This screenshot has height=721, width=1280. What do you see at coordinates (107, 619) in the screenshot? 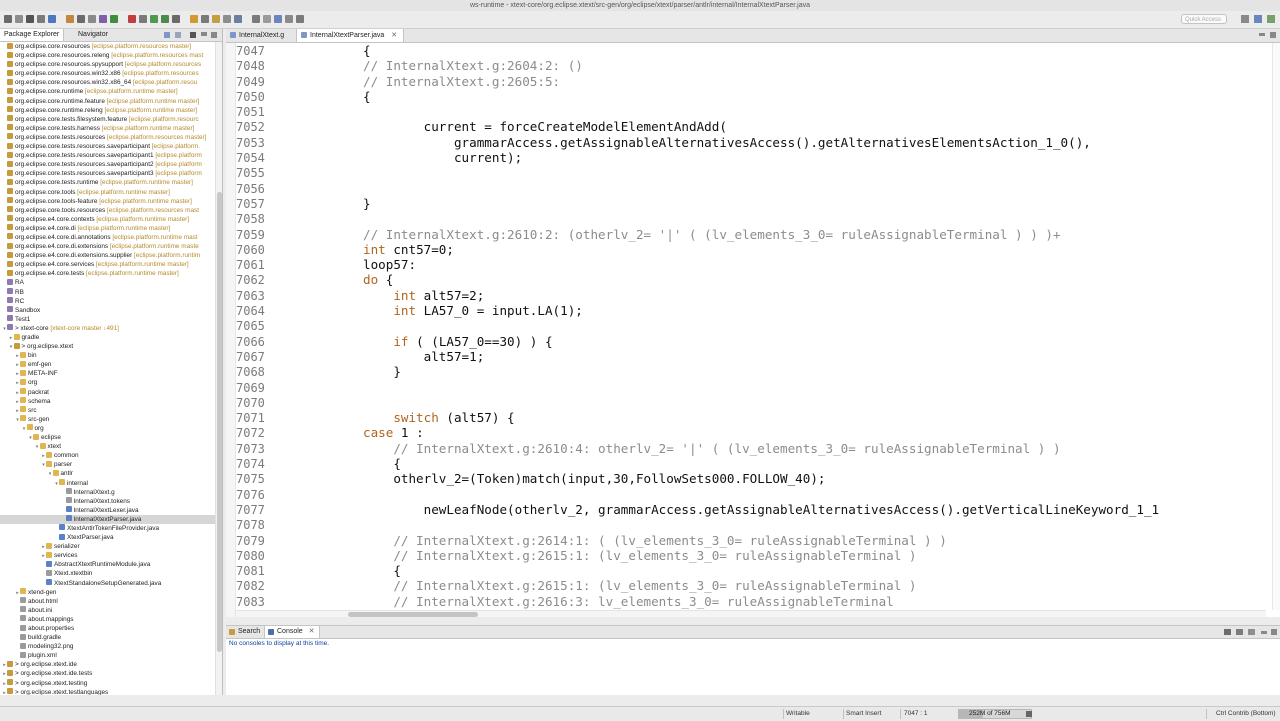
I see `tree-item: about.mappings` at bounding box center [107, 619].